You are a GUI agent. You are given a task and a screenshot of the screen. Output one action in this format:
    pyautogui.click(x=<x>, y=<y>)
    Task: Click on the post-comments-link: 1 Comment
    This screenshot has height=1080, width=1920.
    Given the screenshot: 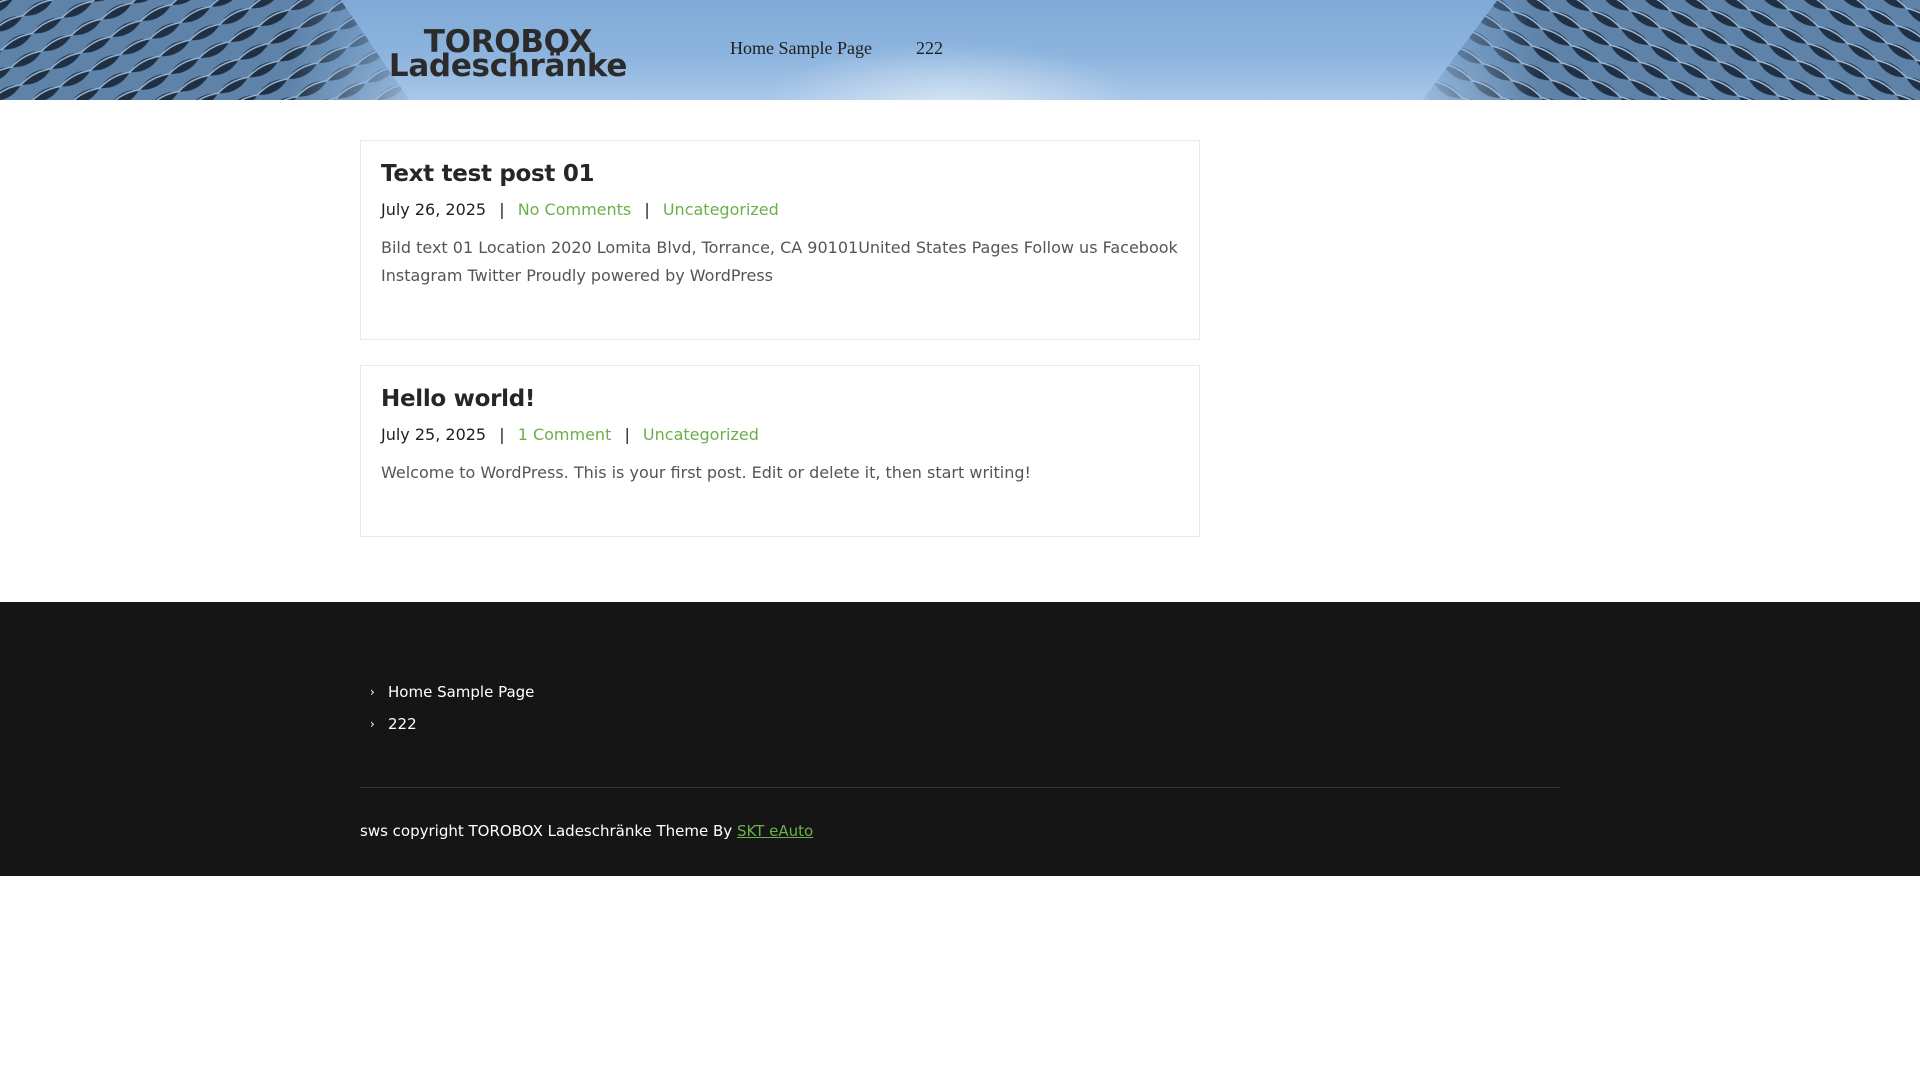 What is the action you would take?
    pyautogui.click(x=565, y=434)
    